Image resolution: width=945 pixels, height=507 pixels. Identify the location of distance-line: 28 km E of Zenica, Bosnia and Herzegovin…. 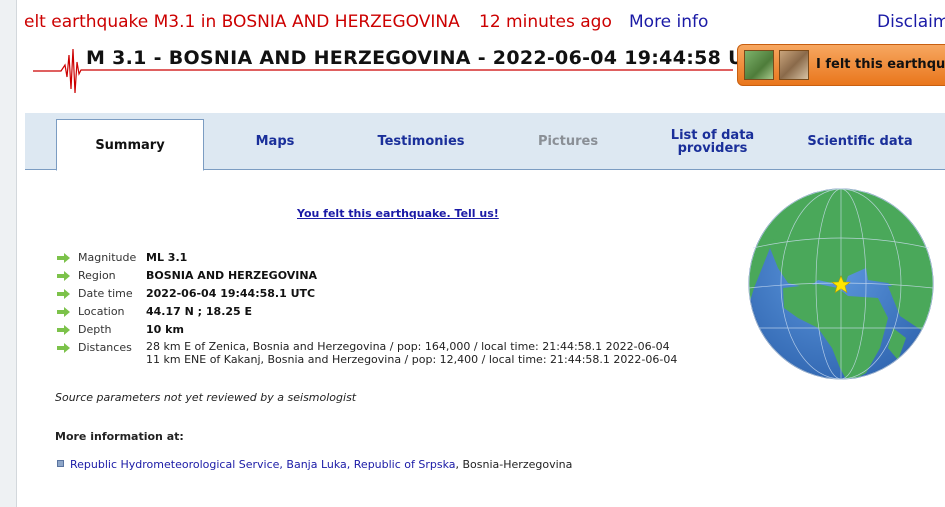
(408, 346).